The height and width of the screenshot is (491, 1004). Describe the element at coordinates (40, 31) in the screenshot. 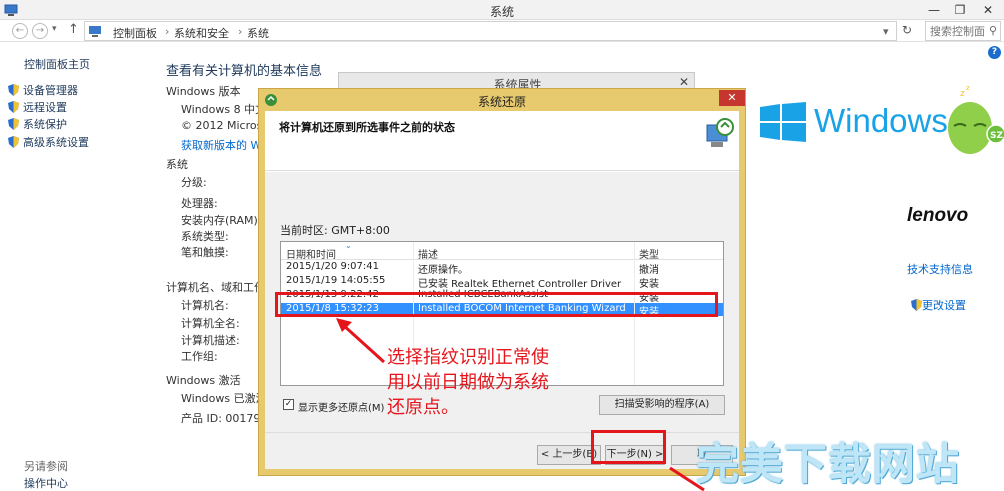

I see `forward-nav-button: →` at that location.